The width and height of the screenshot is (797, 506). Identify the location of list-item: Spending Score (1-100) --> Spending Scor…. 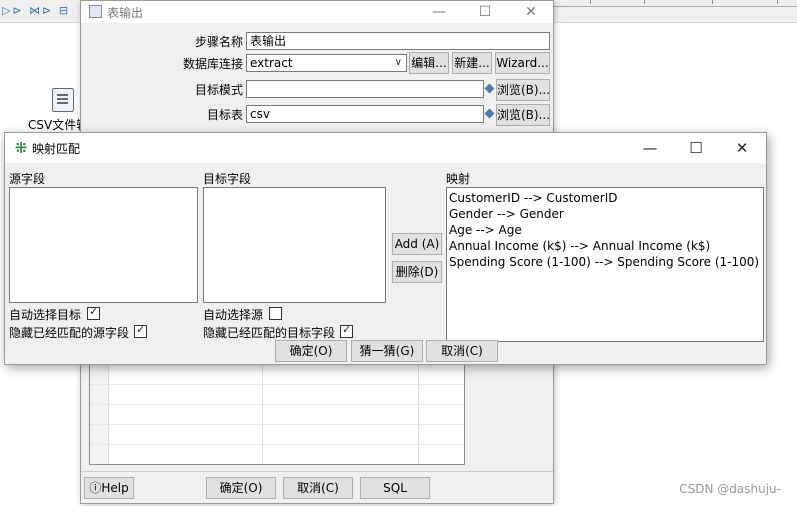
(605, 262).